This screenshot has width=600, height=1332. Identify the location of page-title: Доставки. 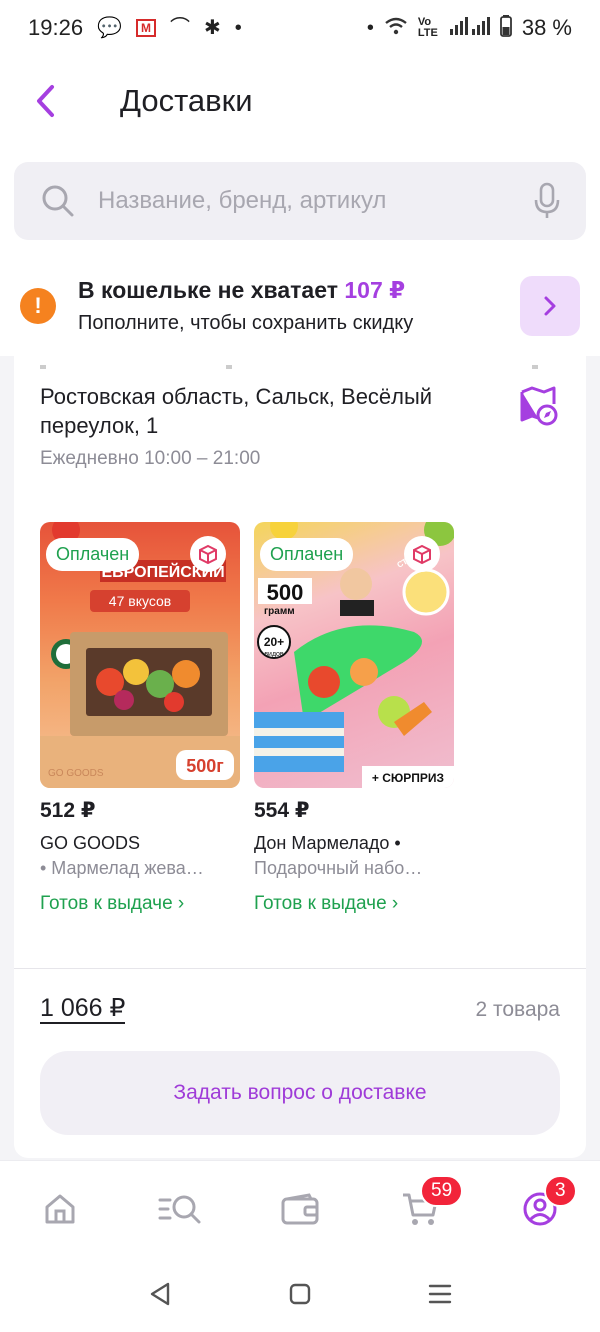
(186, 100).